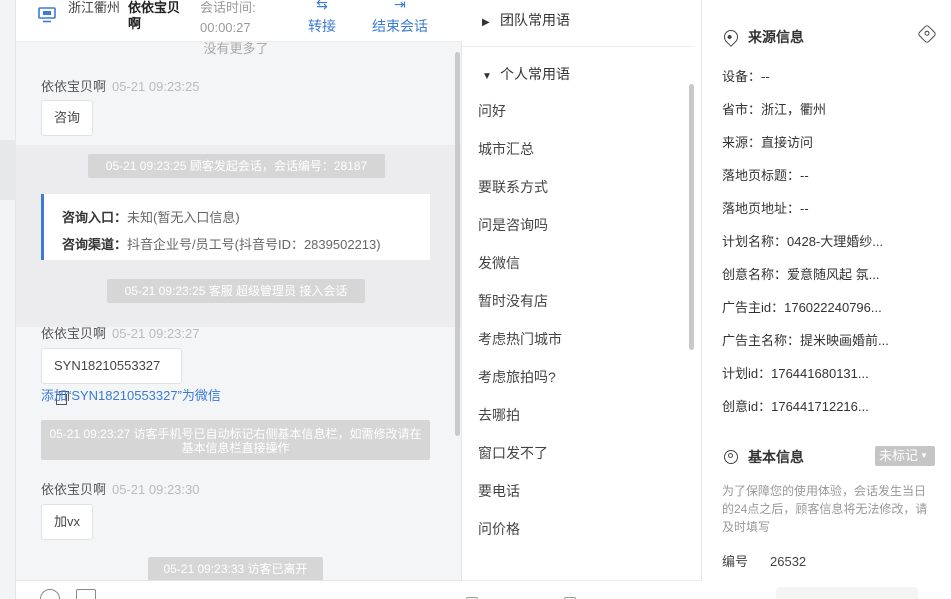 Image resolution: width=951 pixels, height=599 pixels. What do you see at coordinates (322, 6) in the screenshot?
I see `transfer-icon: ⇆` at bounding box center [322, 6].